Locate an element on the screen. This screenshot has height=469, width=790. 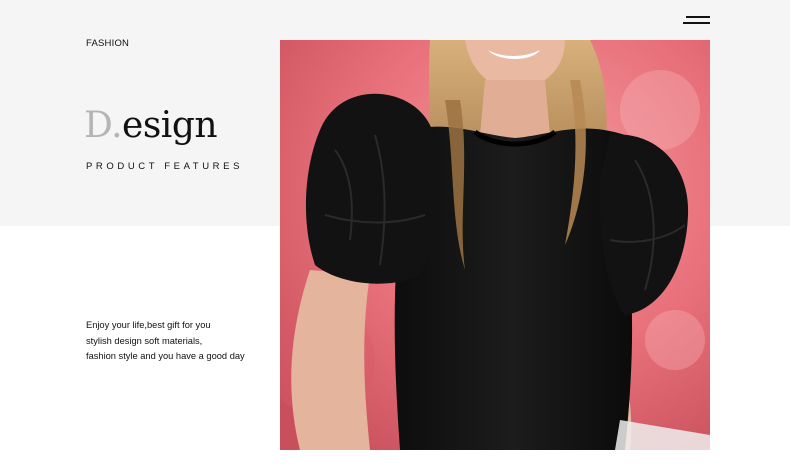
design-title: D.esign is located at coordinates (151, 125).